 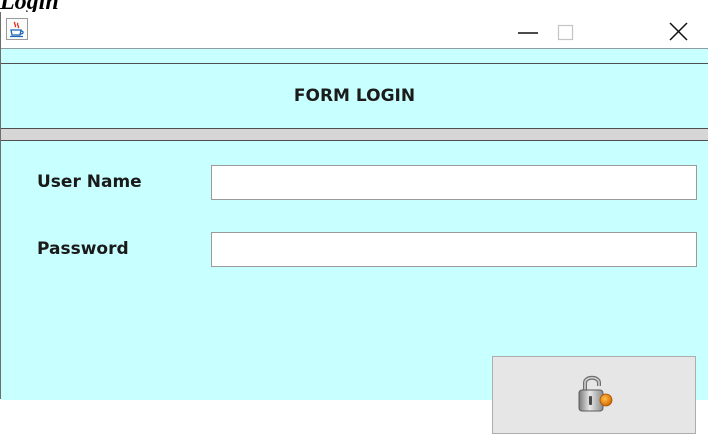 I want to click on form-title: FORM LOGIN, so click(x=354, y=96).